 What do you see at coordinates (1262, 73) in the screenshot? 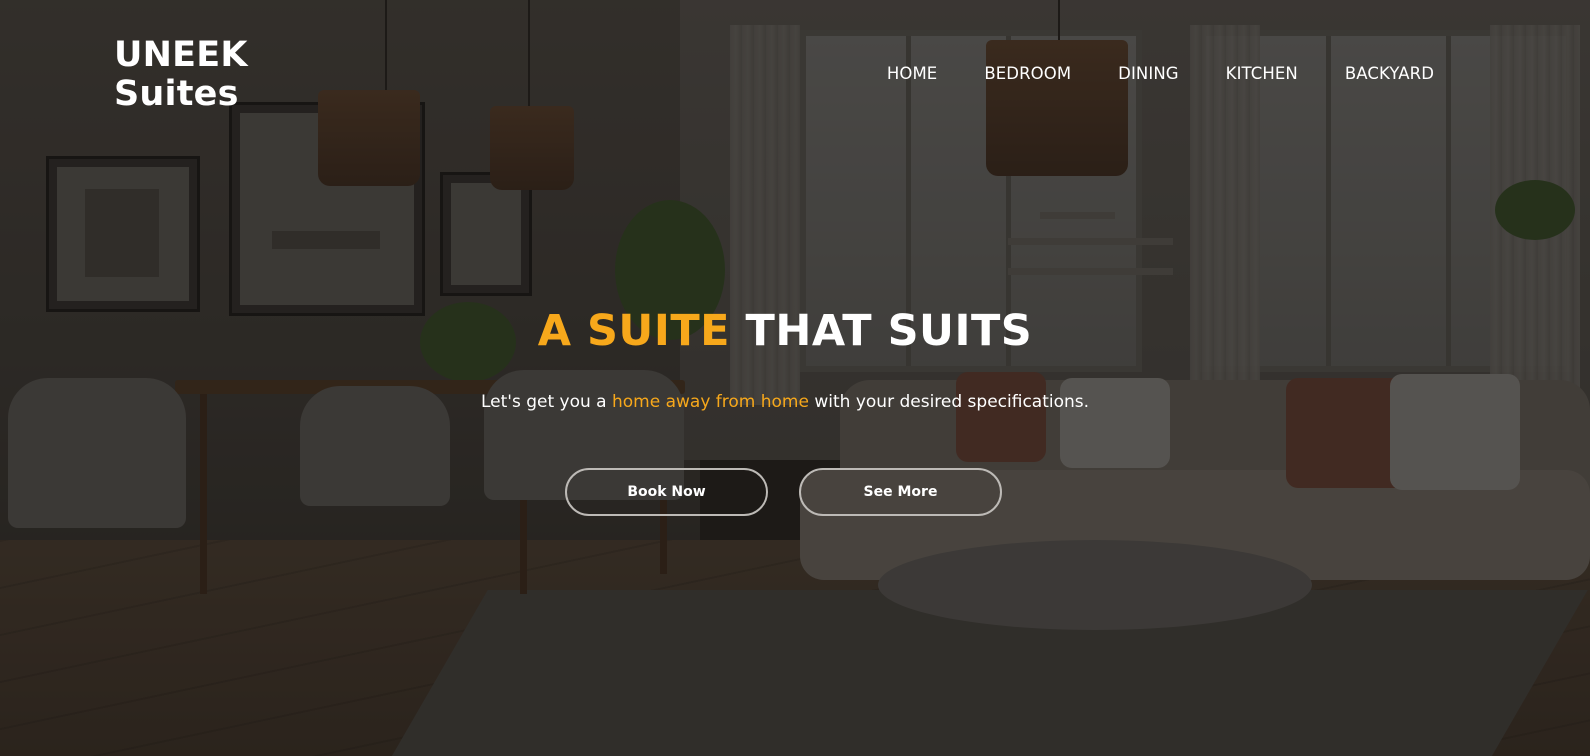
I see `nav-item-kitchen: KITCHEN` at bounding box center [1262, 73].